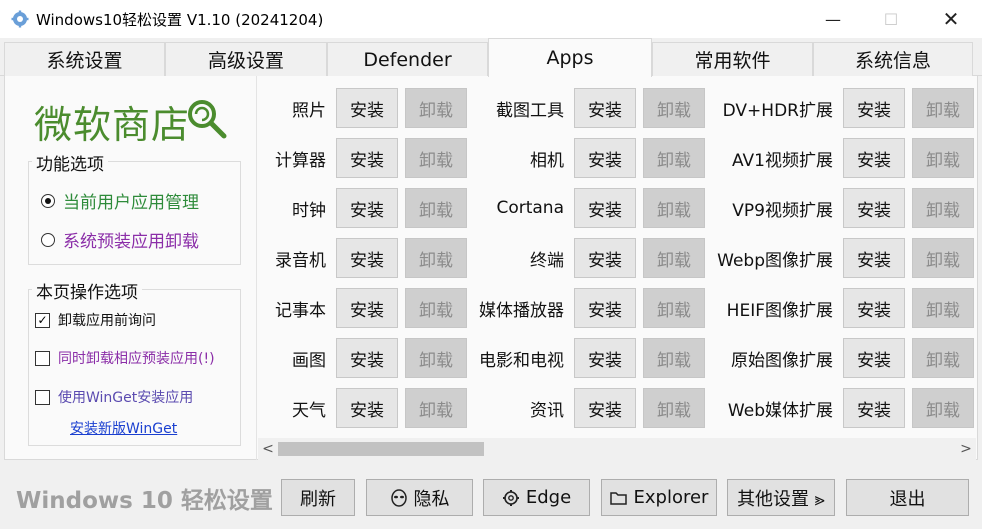 The width and height of the screenshot is (982, 529). What do you see at coordinates (547, 410) in the screenshot?
I see `app-label: 资讯` at bounding box center [547, 410].